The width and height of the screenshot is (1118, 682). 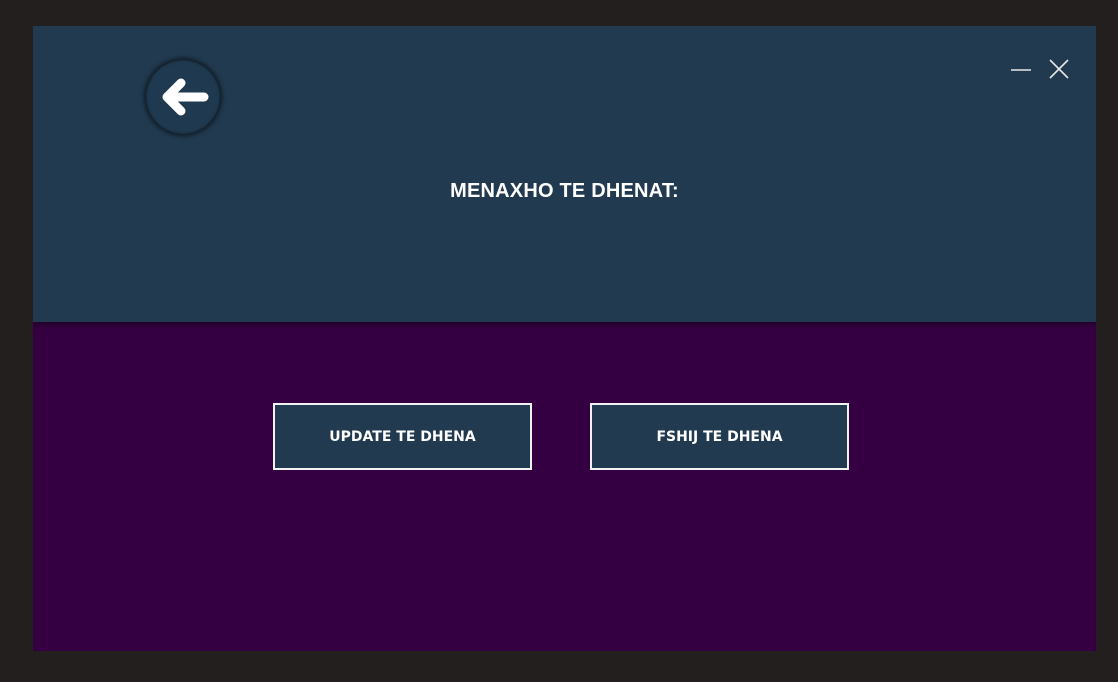 I want to click on back-button, so click(x=183, y=97).